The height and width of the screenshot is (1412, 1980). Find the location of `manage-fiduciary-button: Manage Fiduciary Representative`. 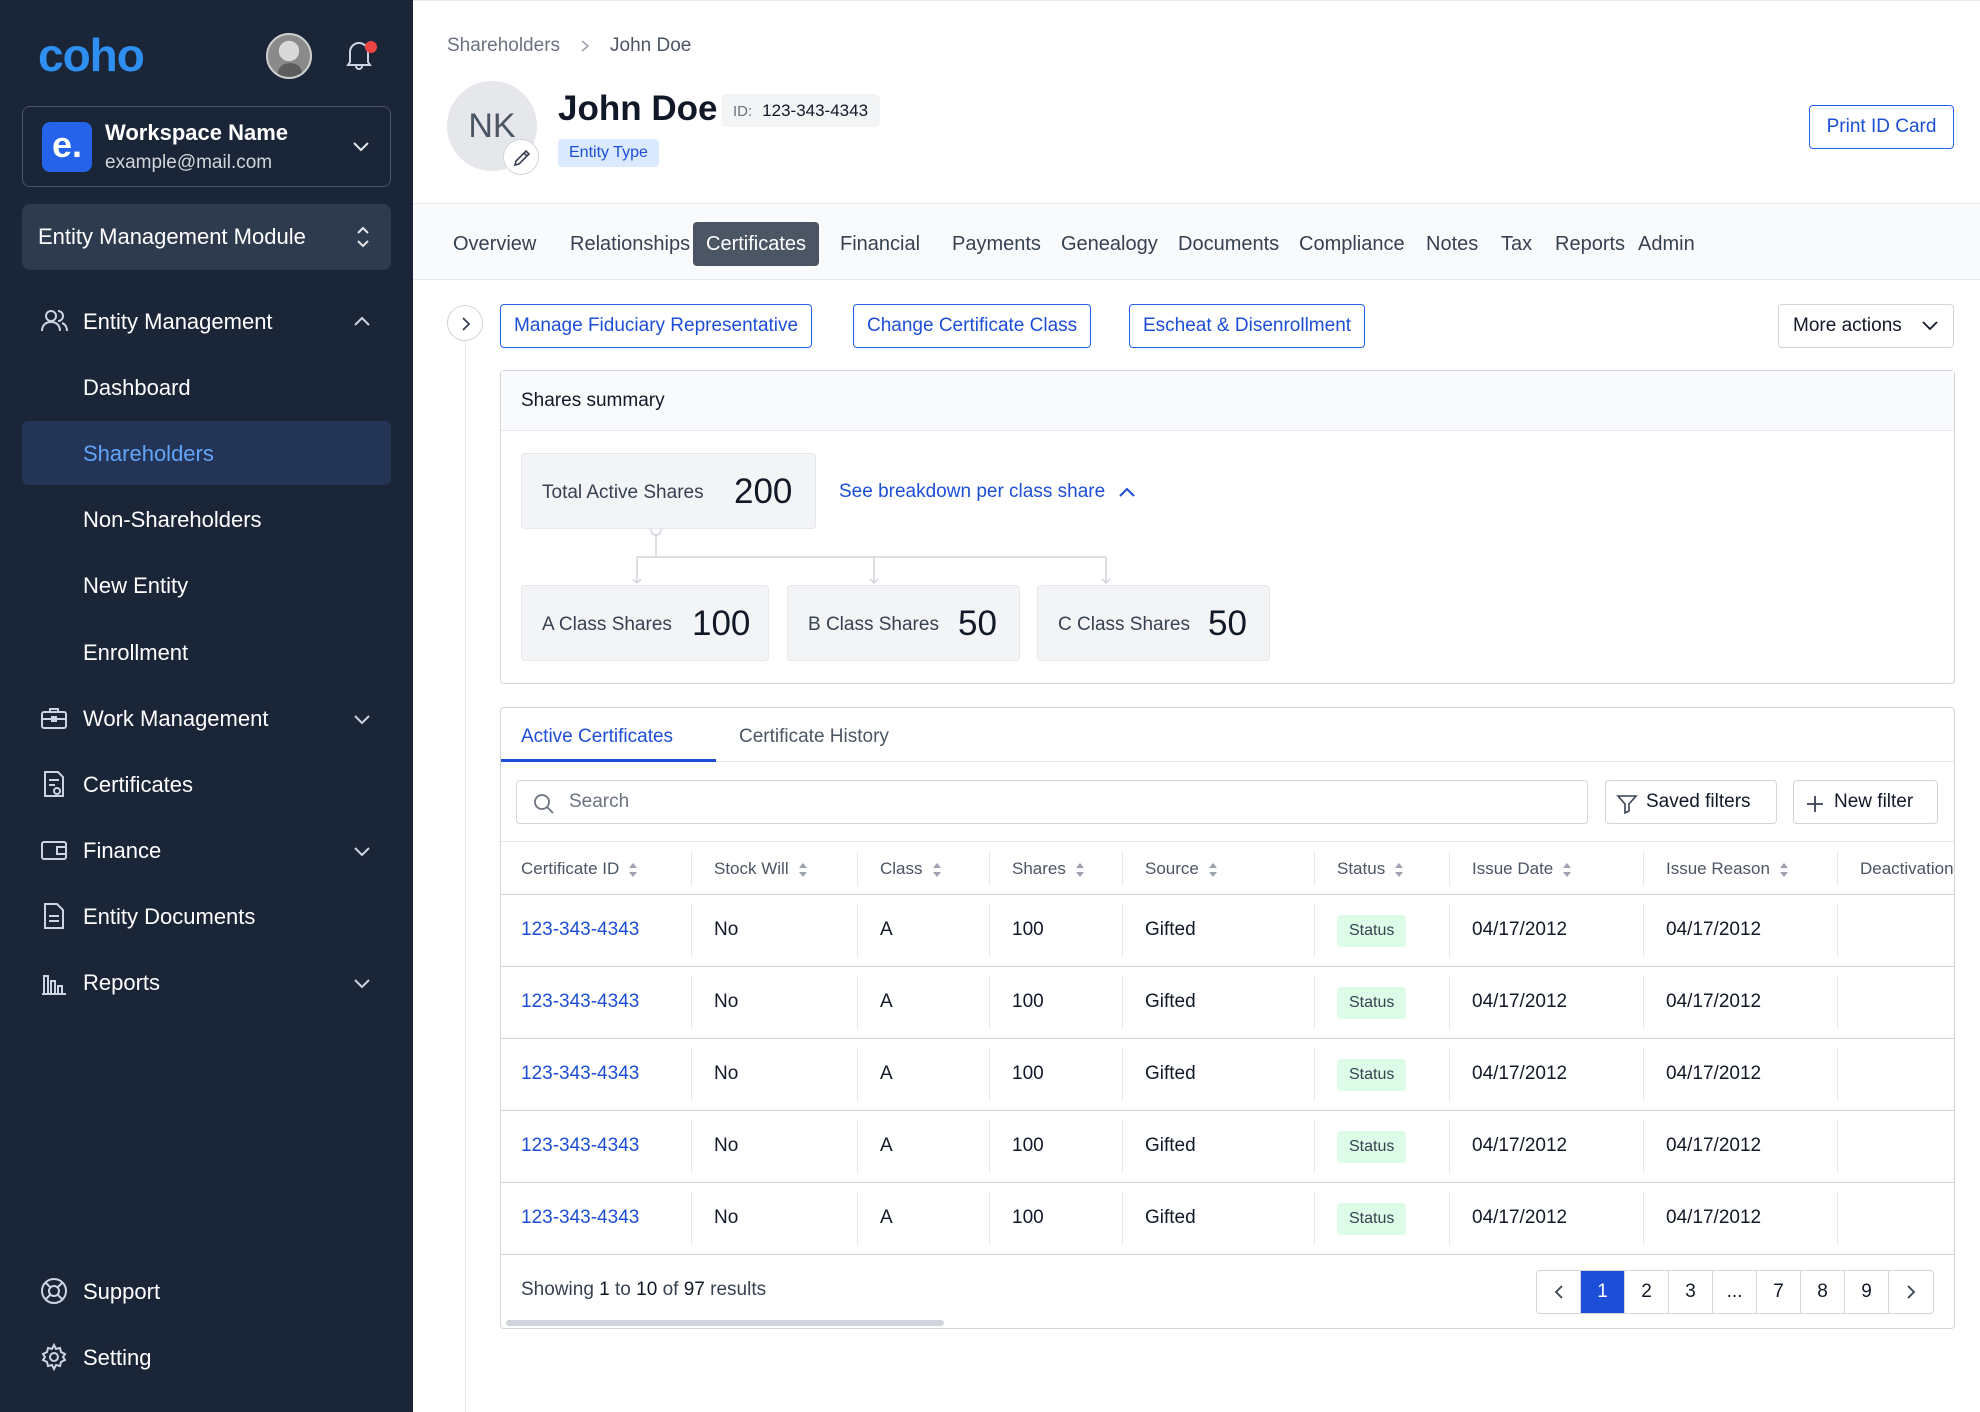

manage-fiduciary-button: Manage Fiduciary Representative is located at coordinates (656, 326).